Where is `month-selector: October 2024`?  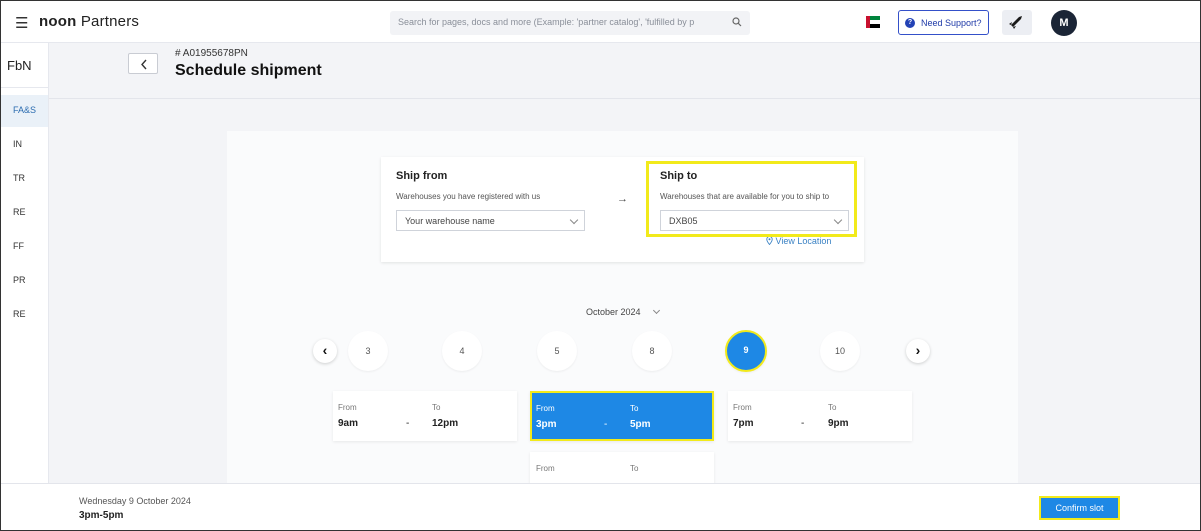 month-selector: October 2024 is located at coordinates (613, 312).